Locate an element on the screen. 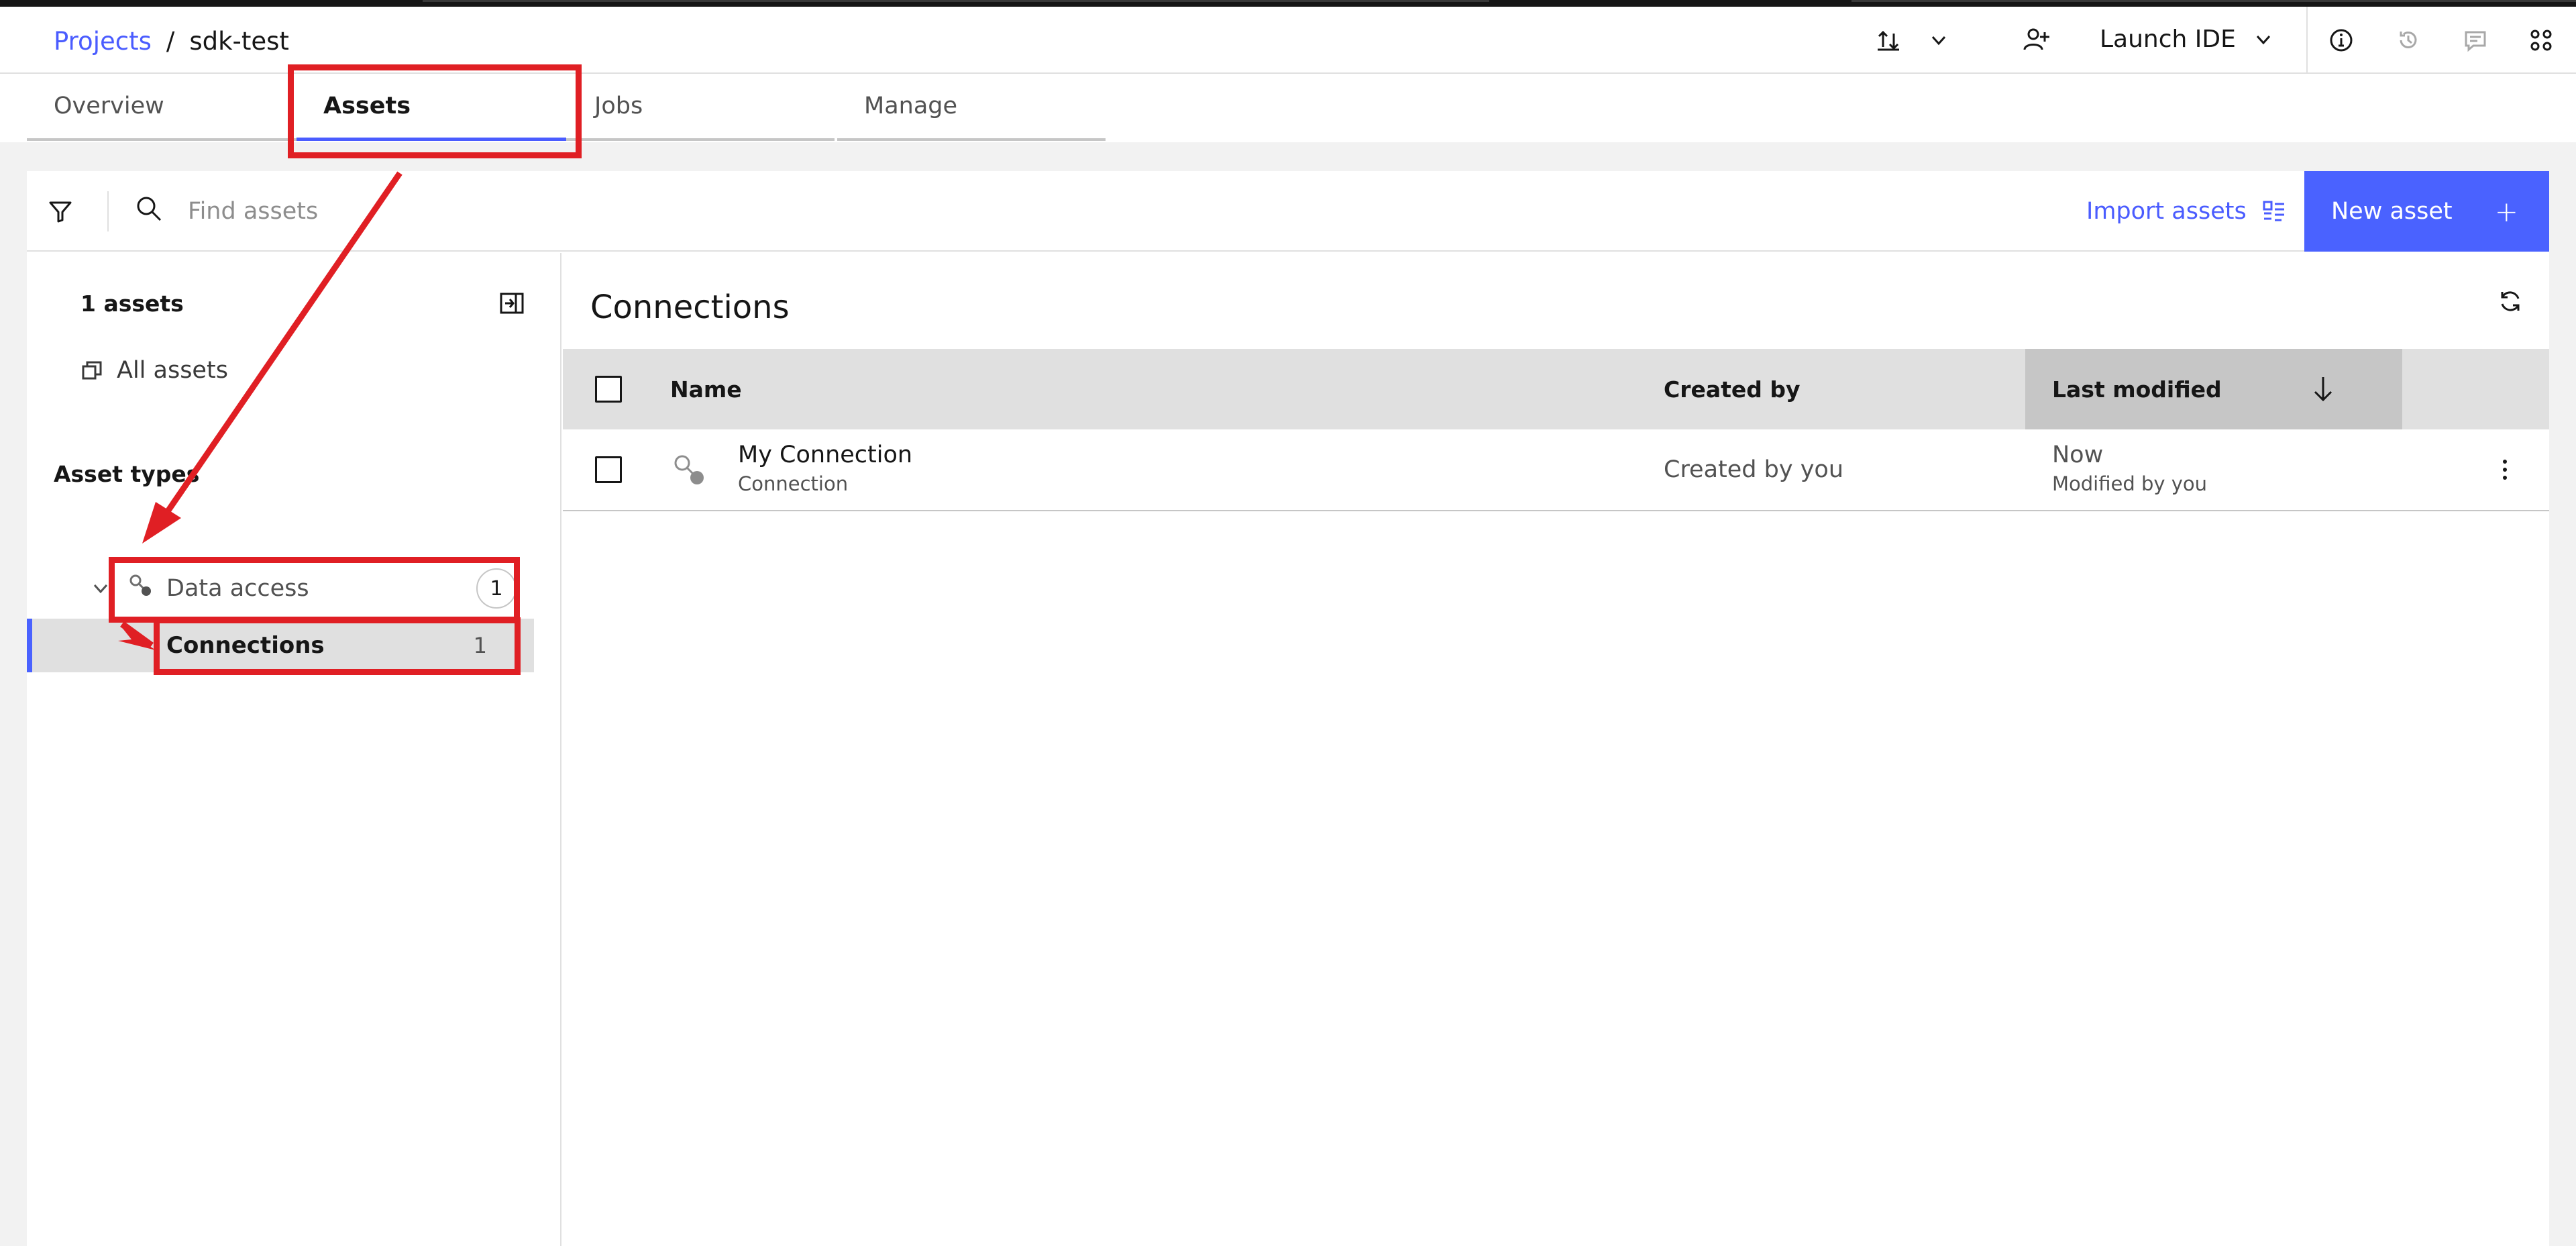 The width and height of the screenshot is (2576, 1246). annotation-arrow-line is located at coordinates (283, 343).